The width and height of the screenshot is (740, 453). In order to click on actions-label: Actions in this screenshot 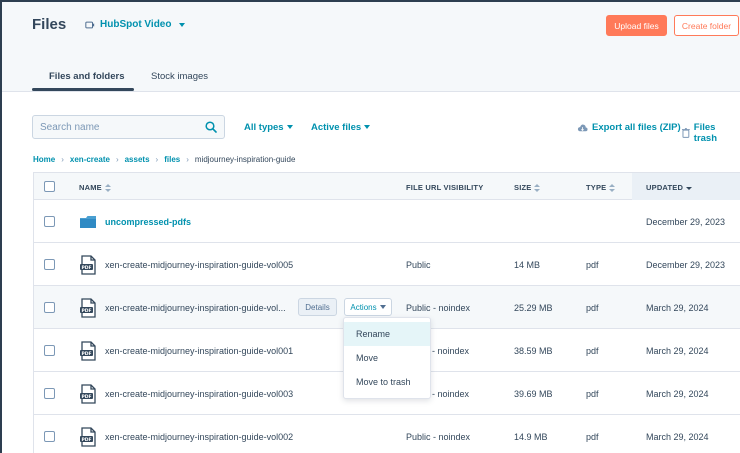, I will do `click(363, 307)`.